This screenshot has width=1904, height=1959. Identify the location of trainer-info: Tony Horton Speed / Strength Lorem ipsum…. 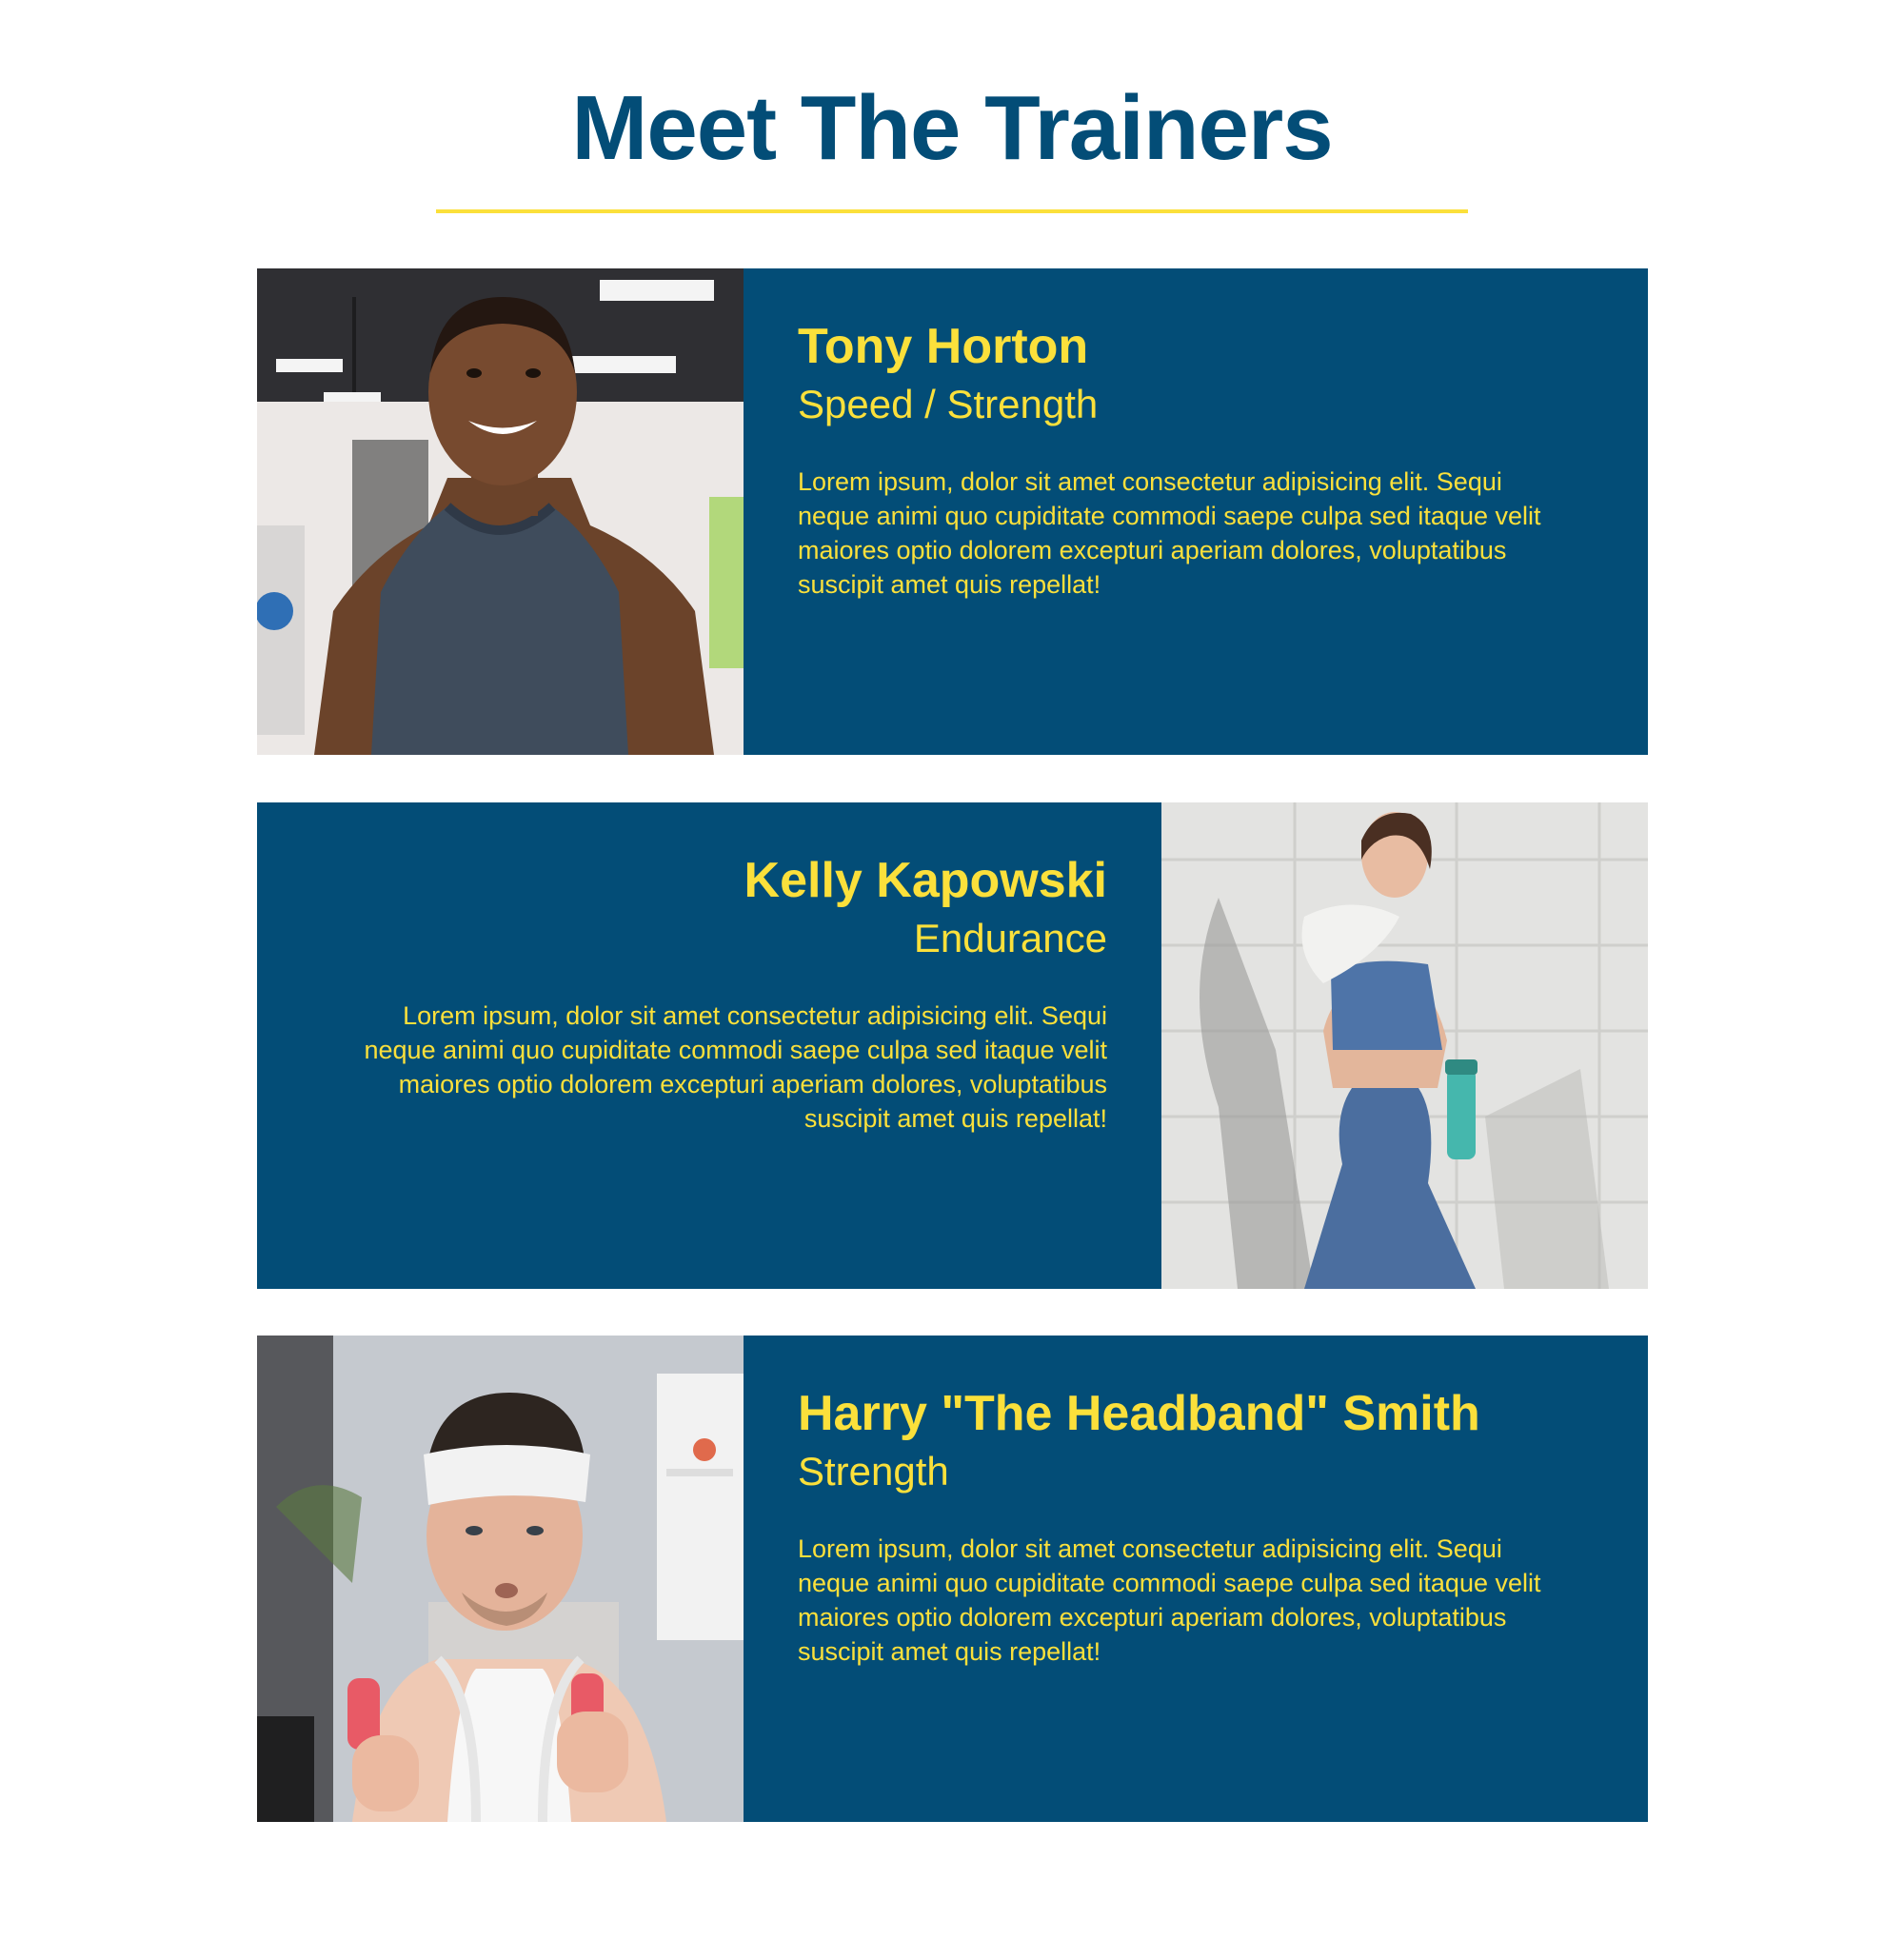
(1196, 511).